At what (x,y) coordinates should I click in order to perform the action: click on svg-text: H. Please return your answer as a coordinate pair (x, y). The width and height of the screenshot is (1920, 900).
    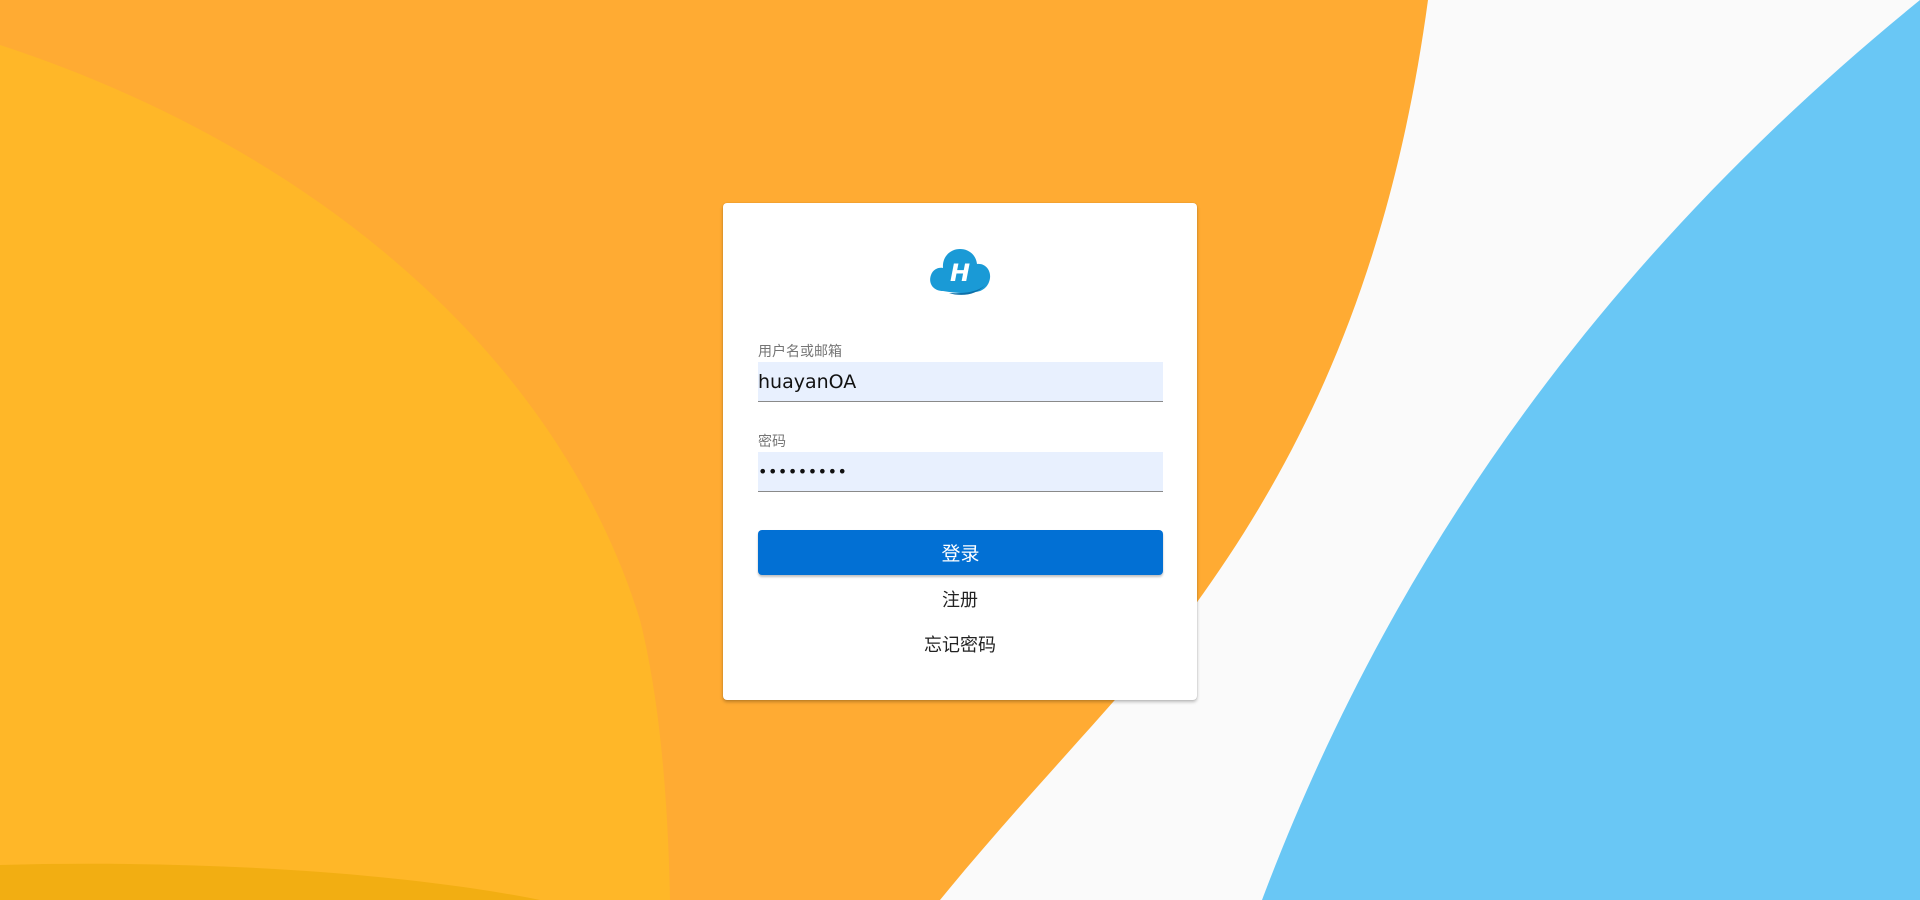
    Looking at the image, I should click on (960, 273).